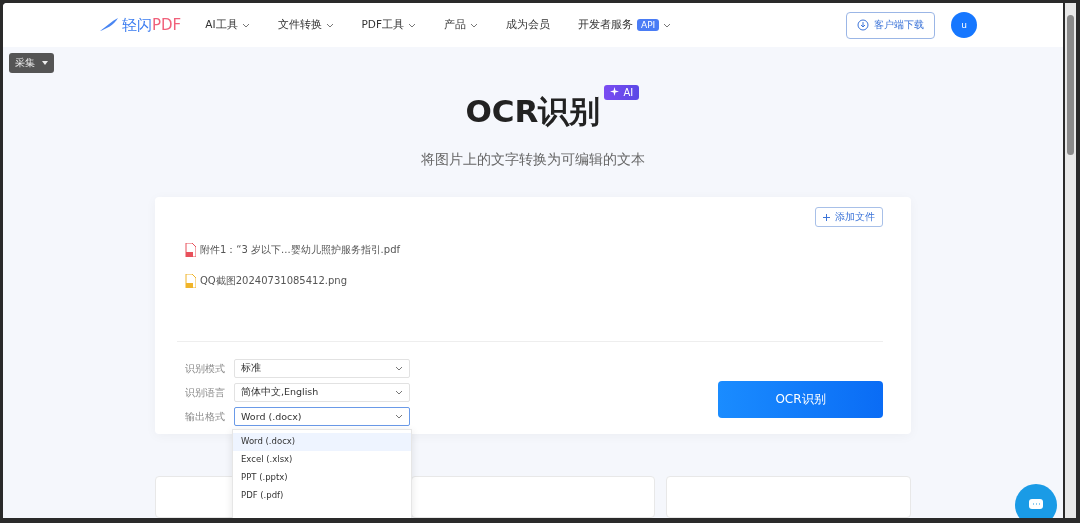 This screenshot has height=523, width=1080. Describe the element at coordinates (274, 281) in the screenshot. I see `file-name: QQ截图20240731085412.png` at that location.